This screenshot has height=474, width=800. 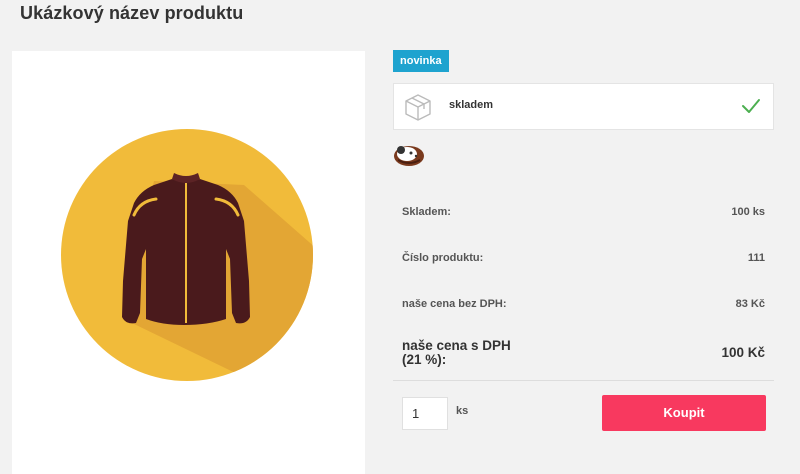 I want to click on param-label: Skladem:, so click(x=426, y=212).